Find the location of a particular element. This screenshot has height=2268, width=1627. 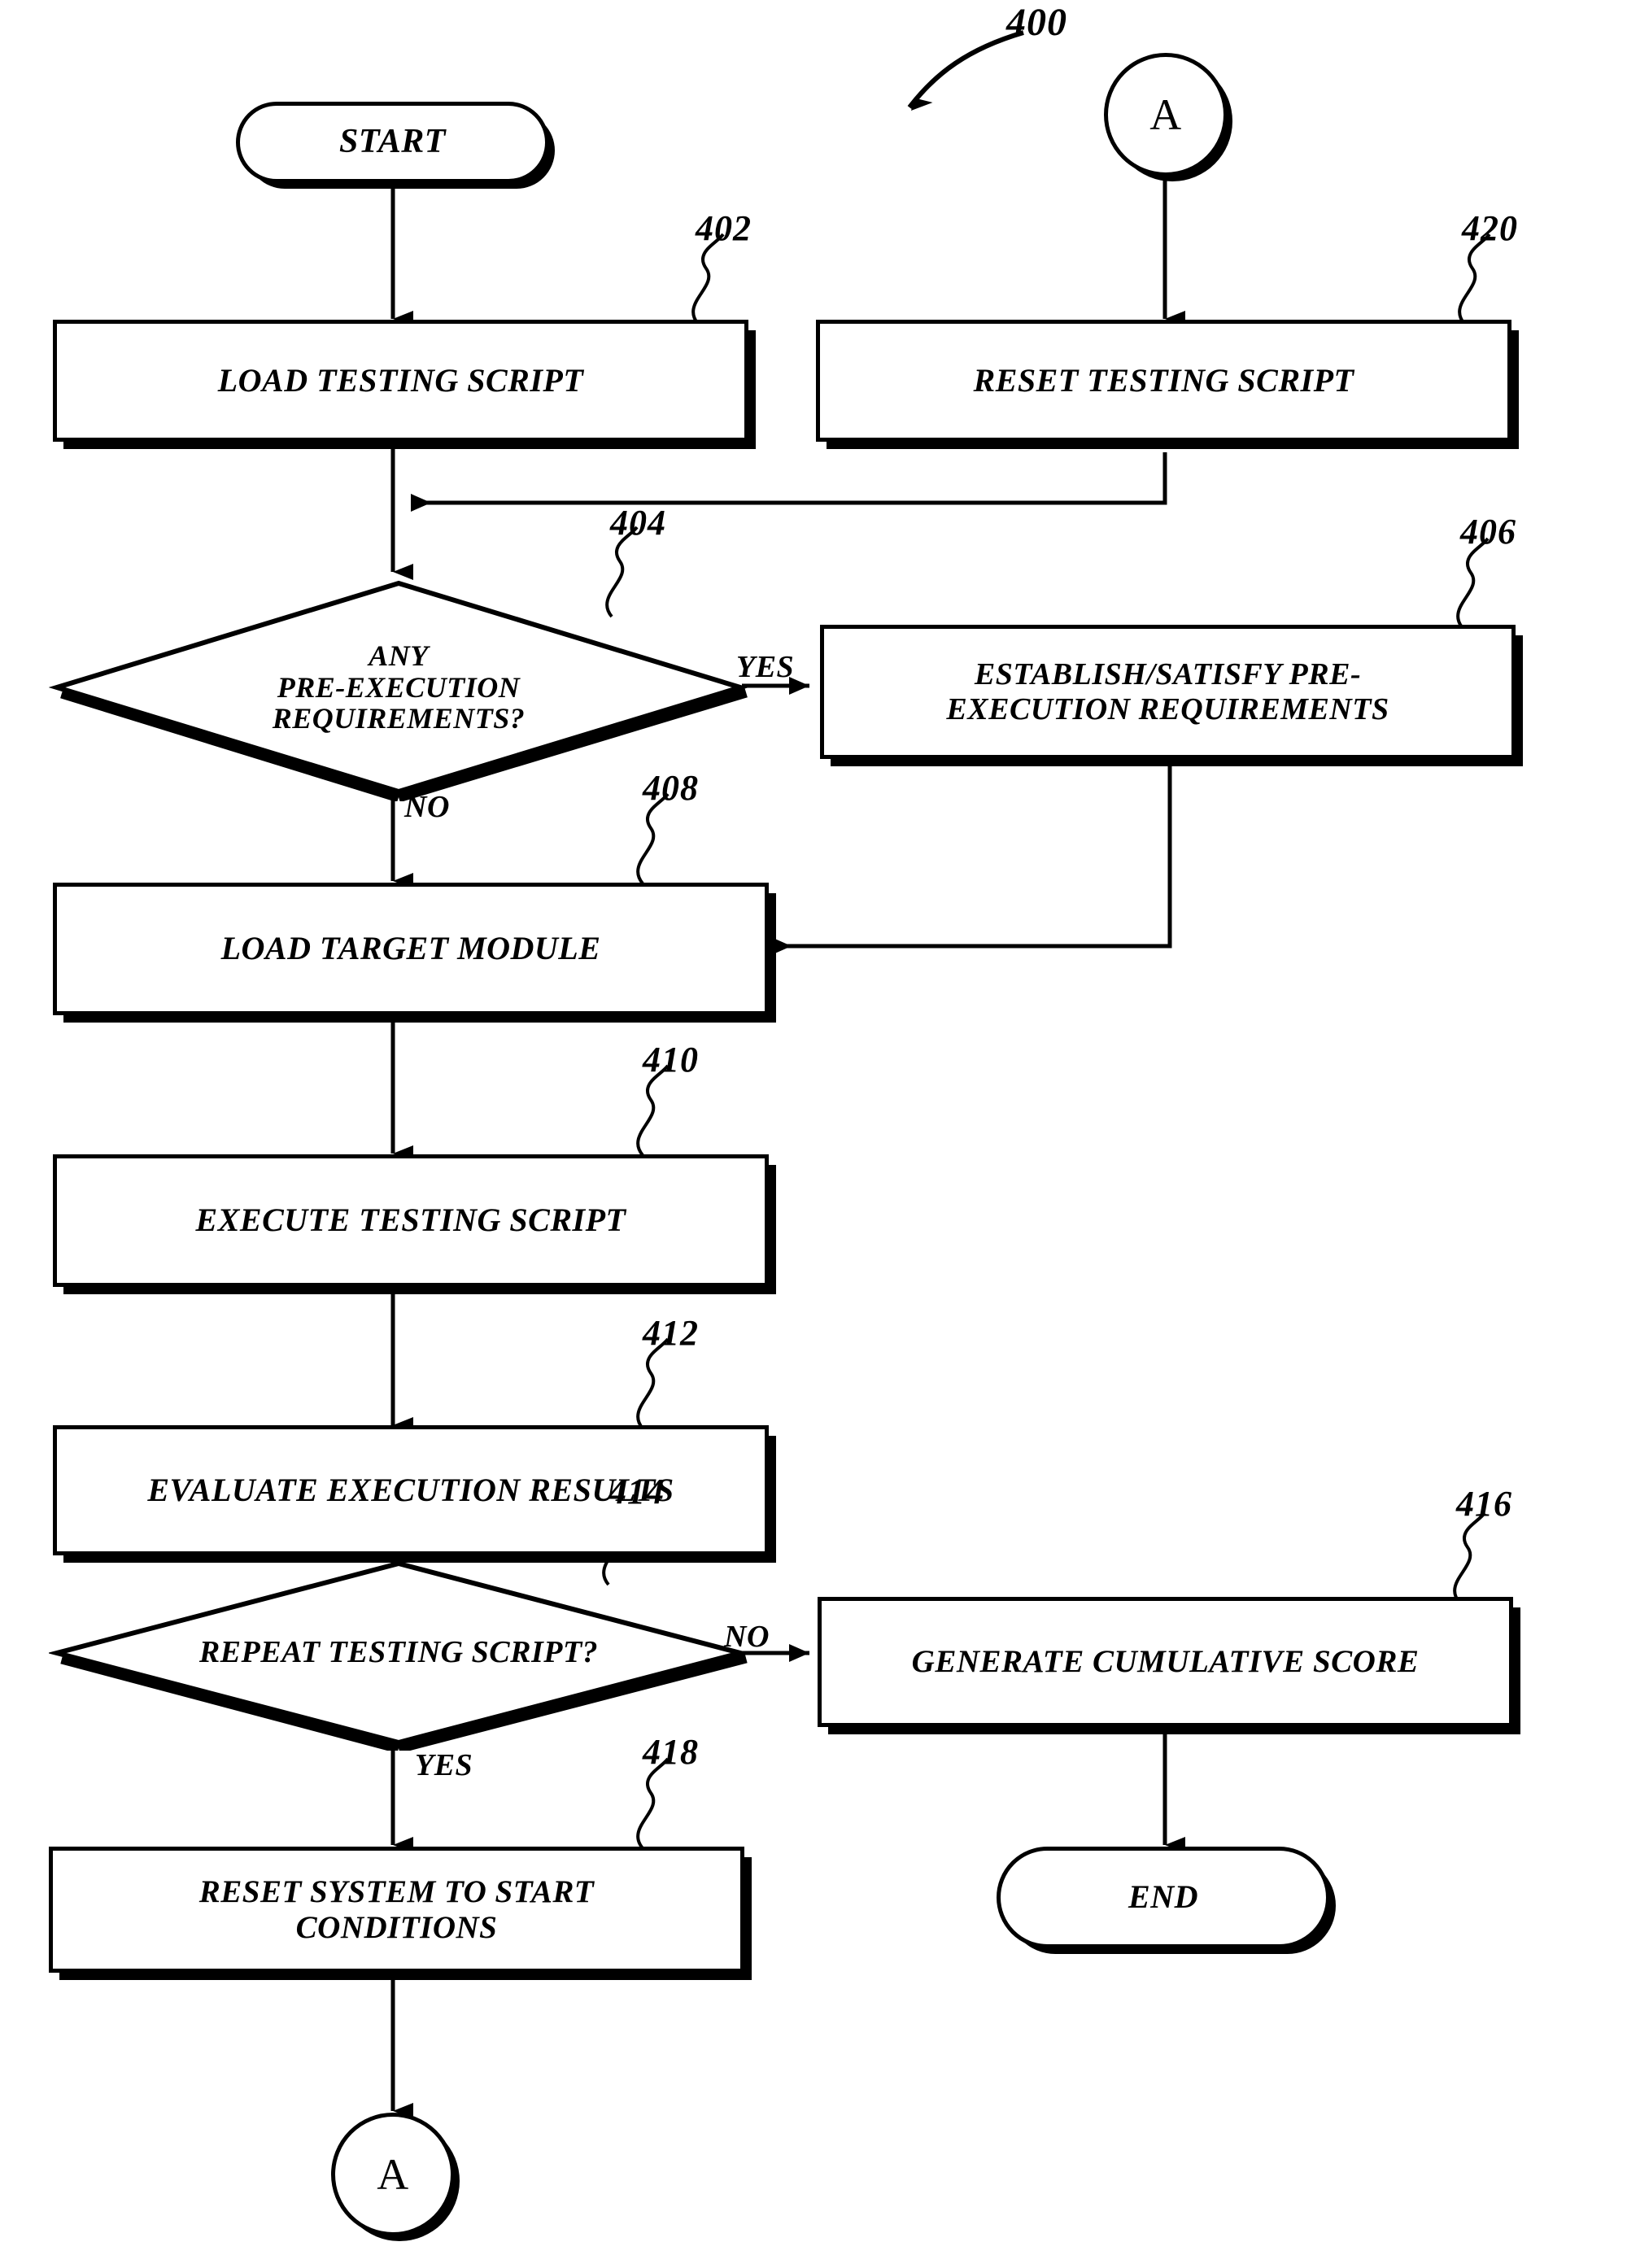

edge-label-repeat-yes: YES is located at coordinates (444, 1765).